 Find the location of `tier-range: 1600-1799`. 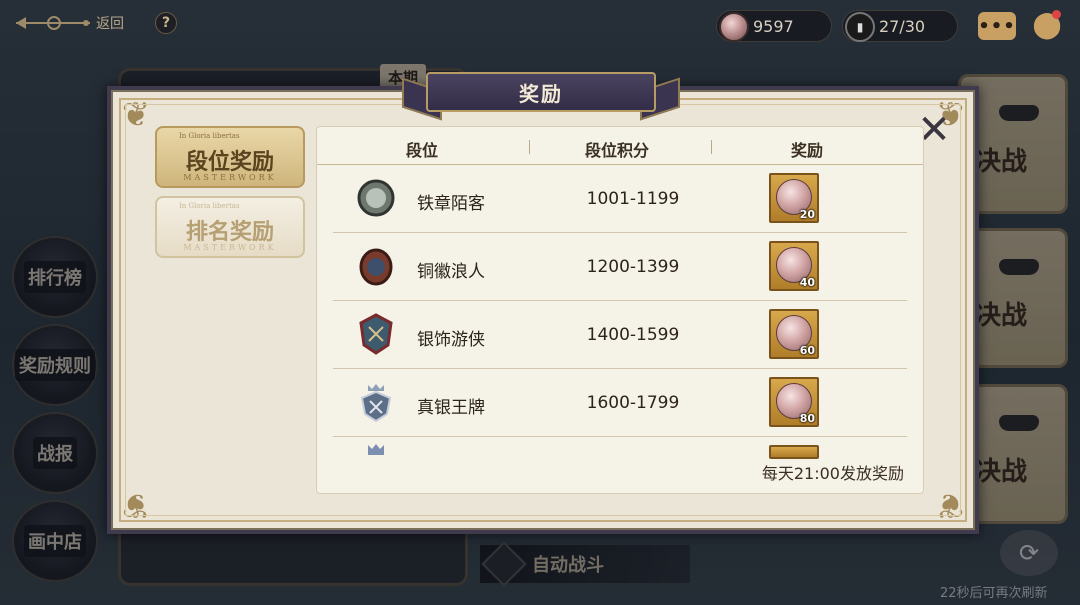

tier-range: 1600-1799 is located at coordinates (633, 403).